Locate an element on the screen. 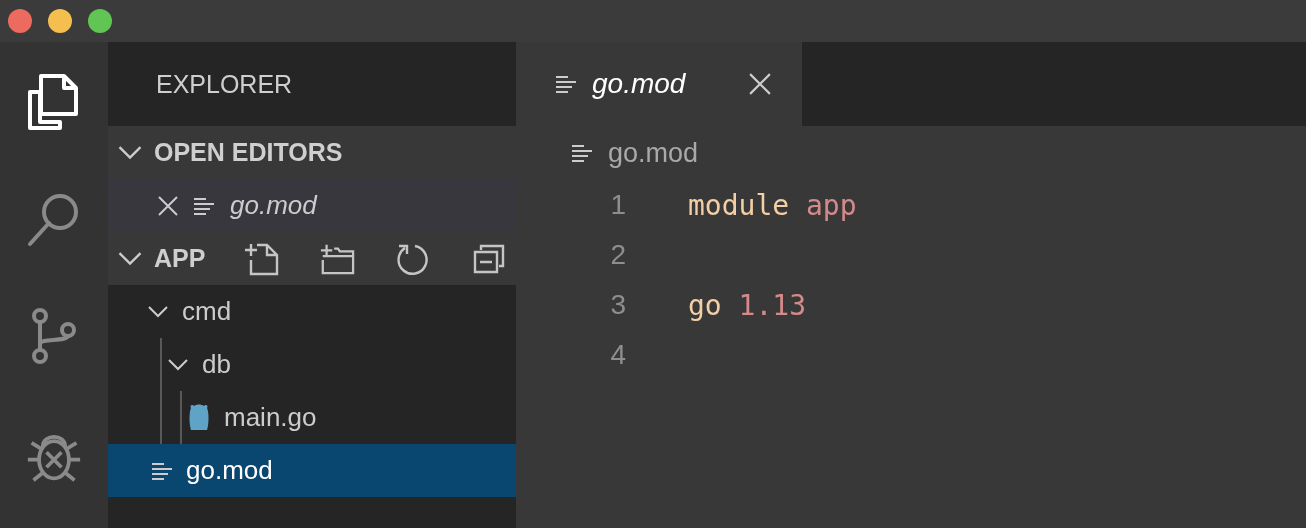 The width and height of the screenshot is (1306, 528). explorer-title: EXPLORER is located at coordinates (224, 84).